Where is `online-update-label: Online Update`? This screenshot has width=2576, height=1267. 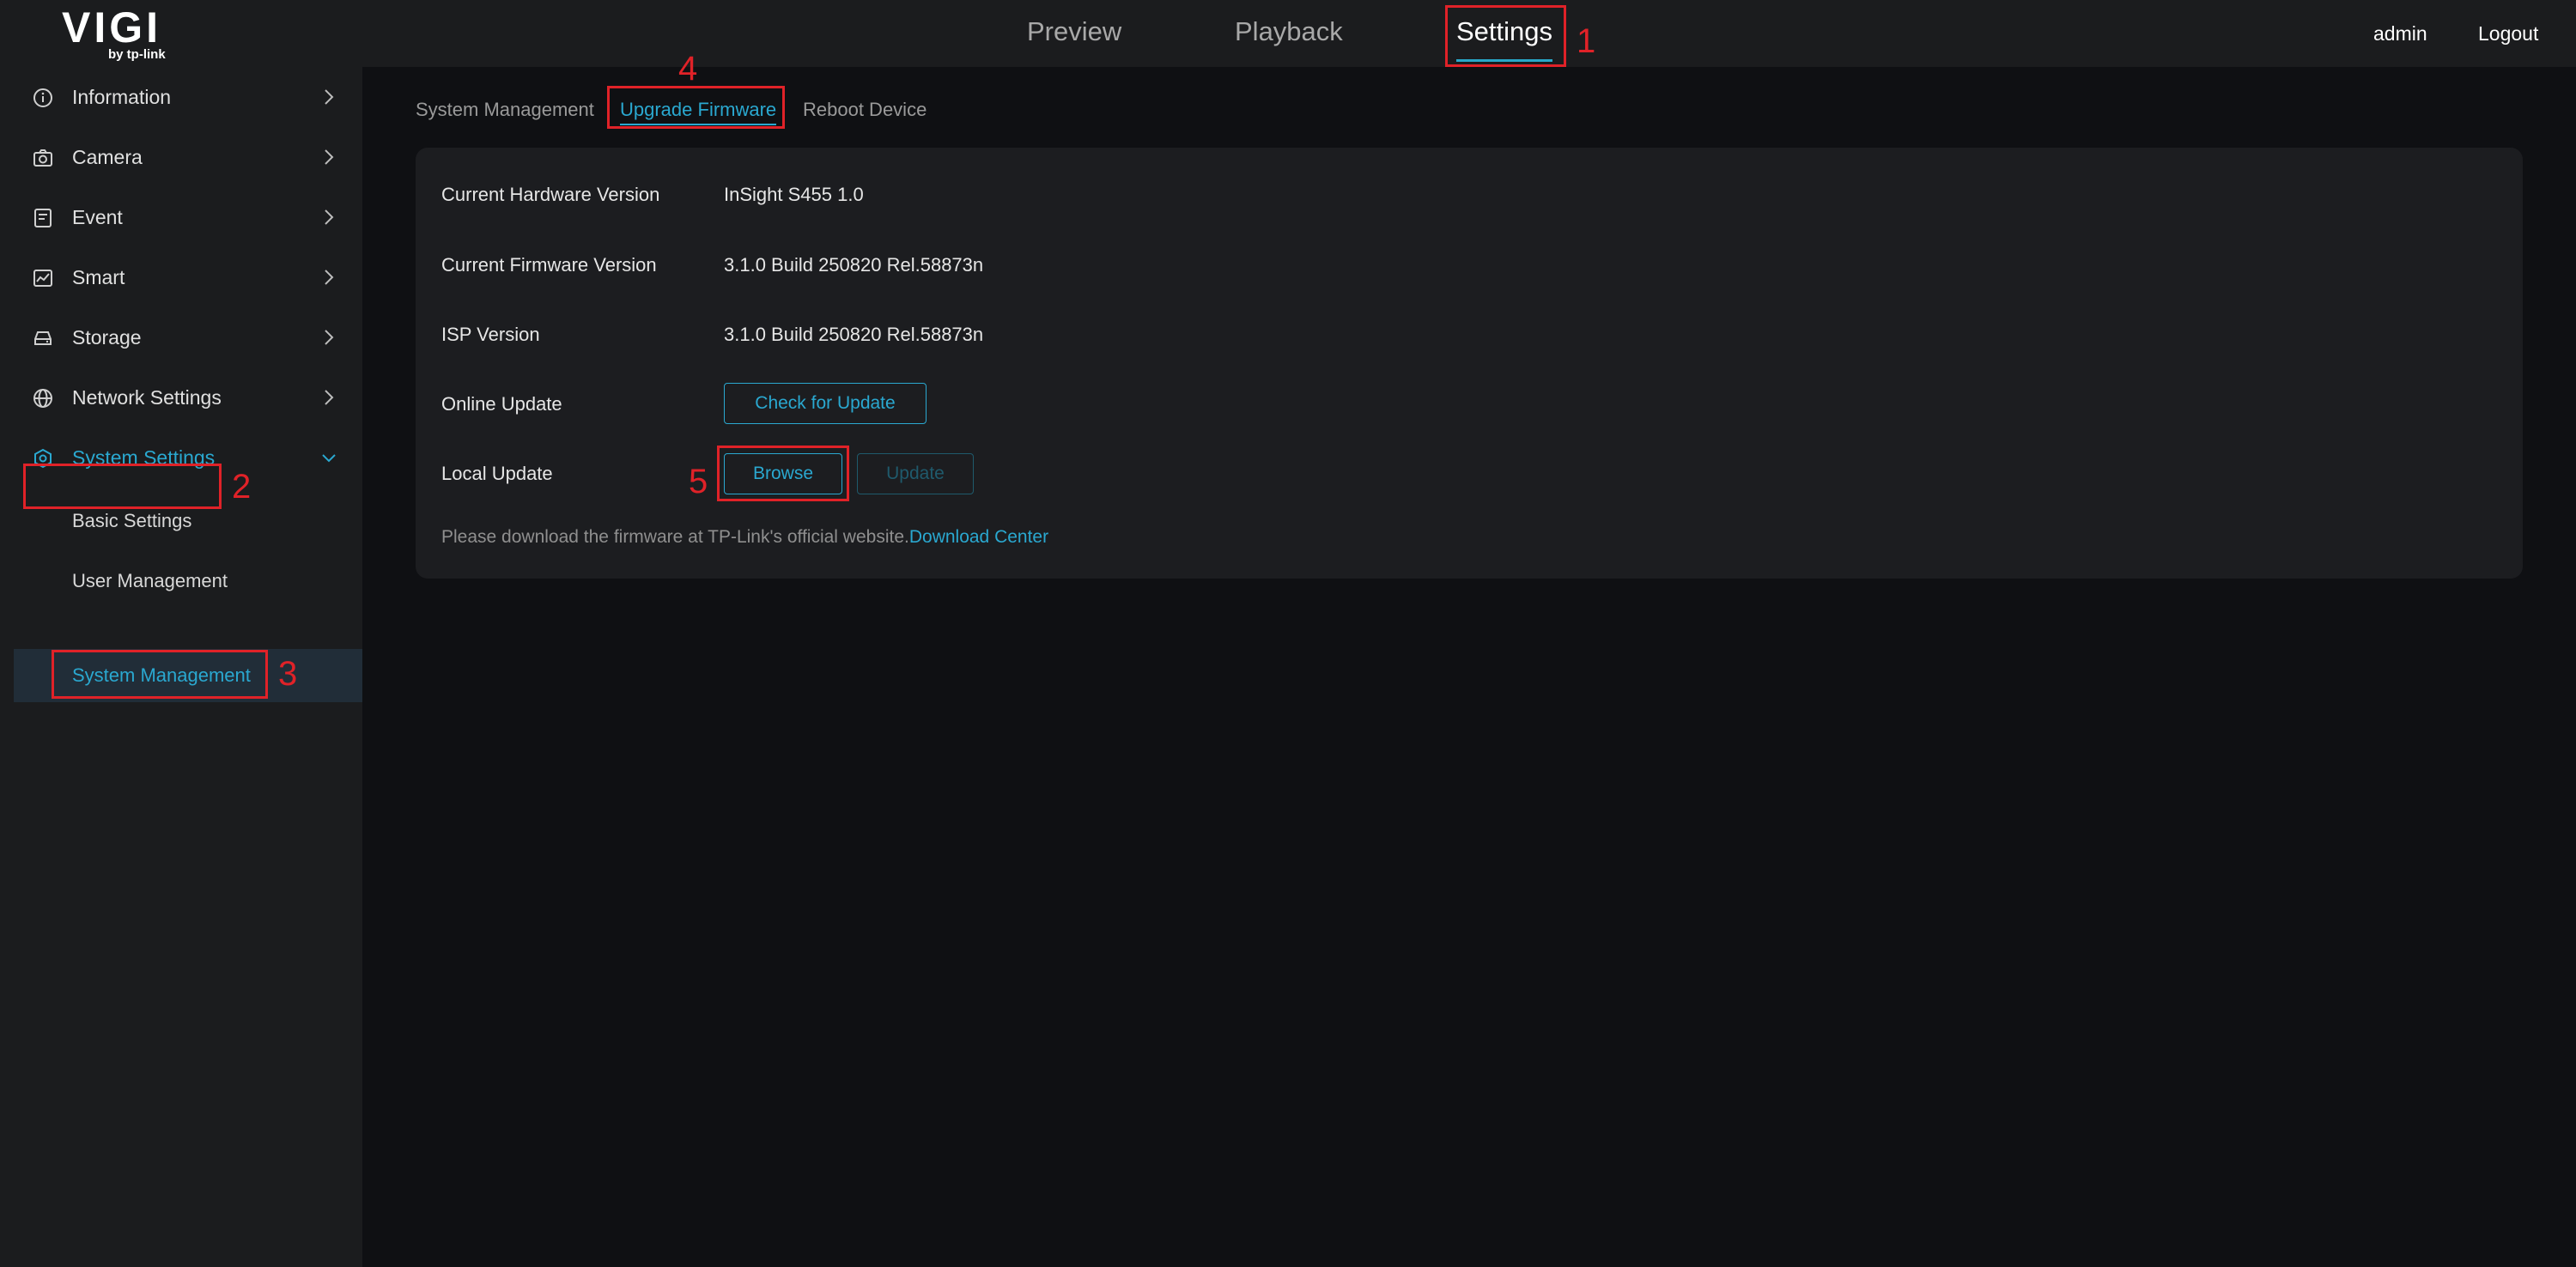
online-update-label: Online Update is located at coordinates (501, 404).